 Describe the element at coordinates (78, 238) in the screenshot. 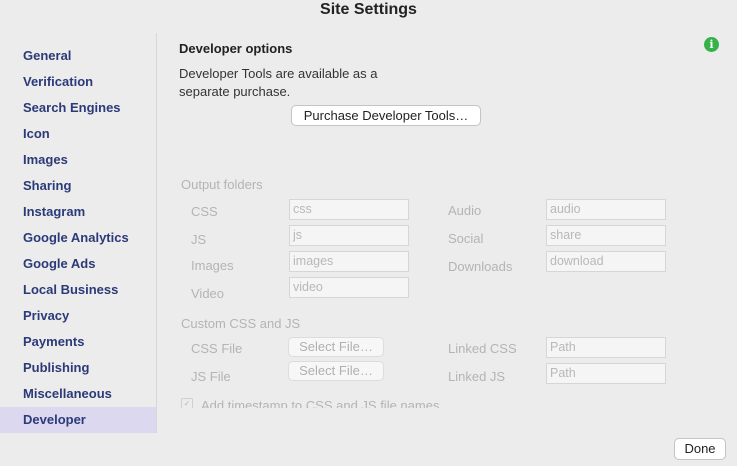

I see `sidebar-item-google-analytics: Google Analytics` at that location.